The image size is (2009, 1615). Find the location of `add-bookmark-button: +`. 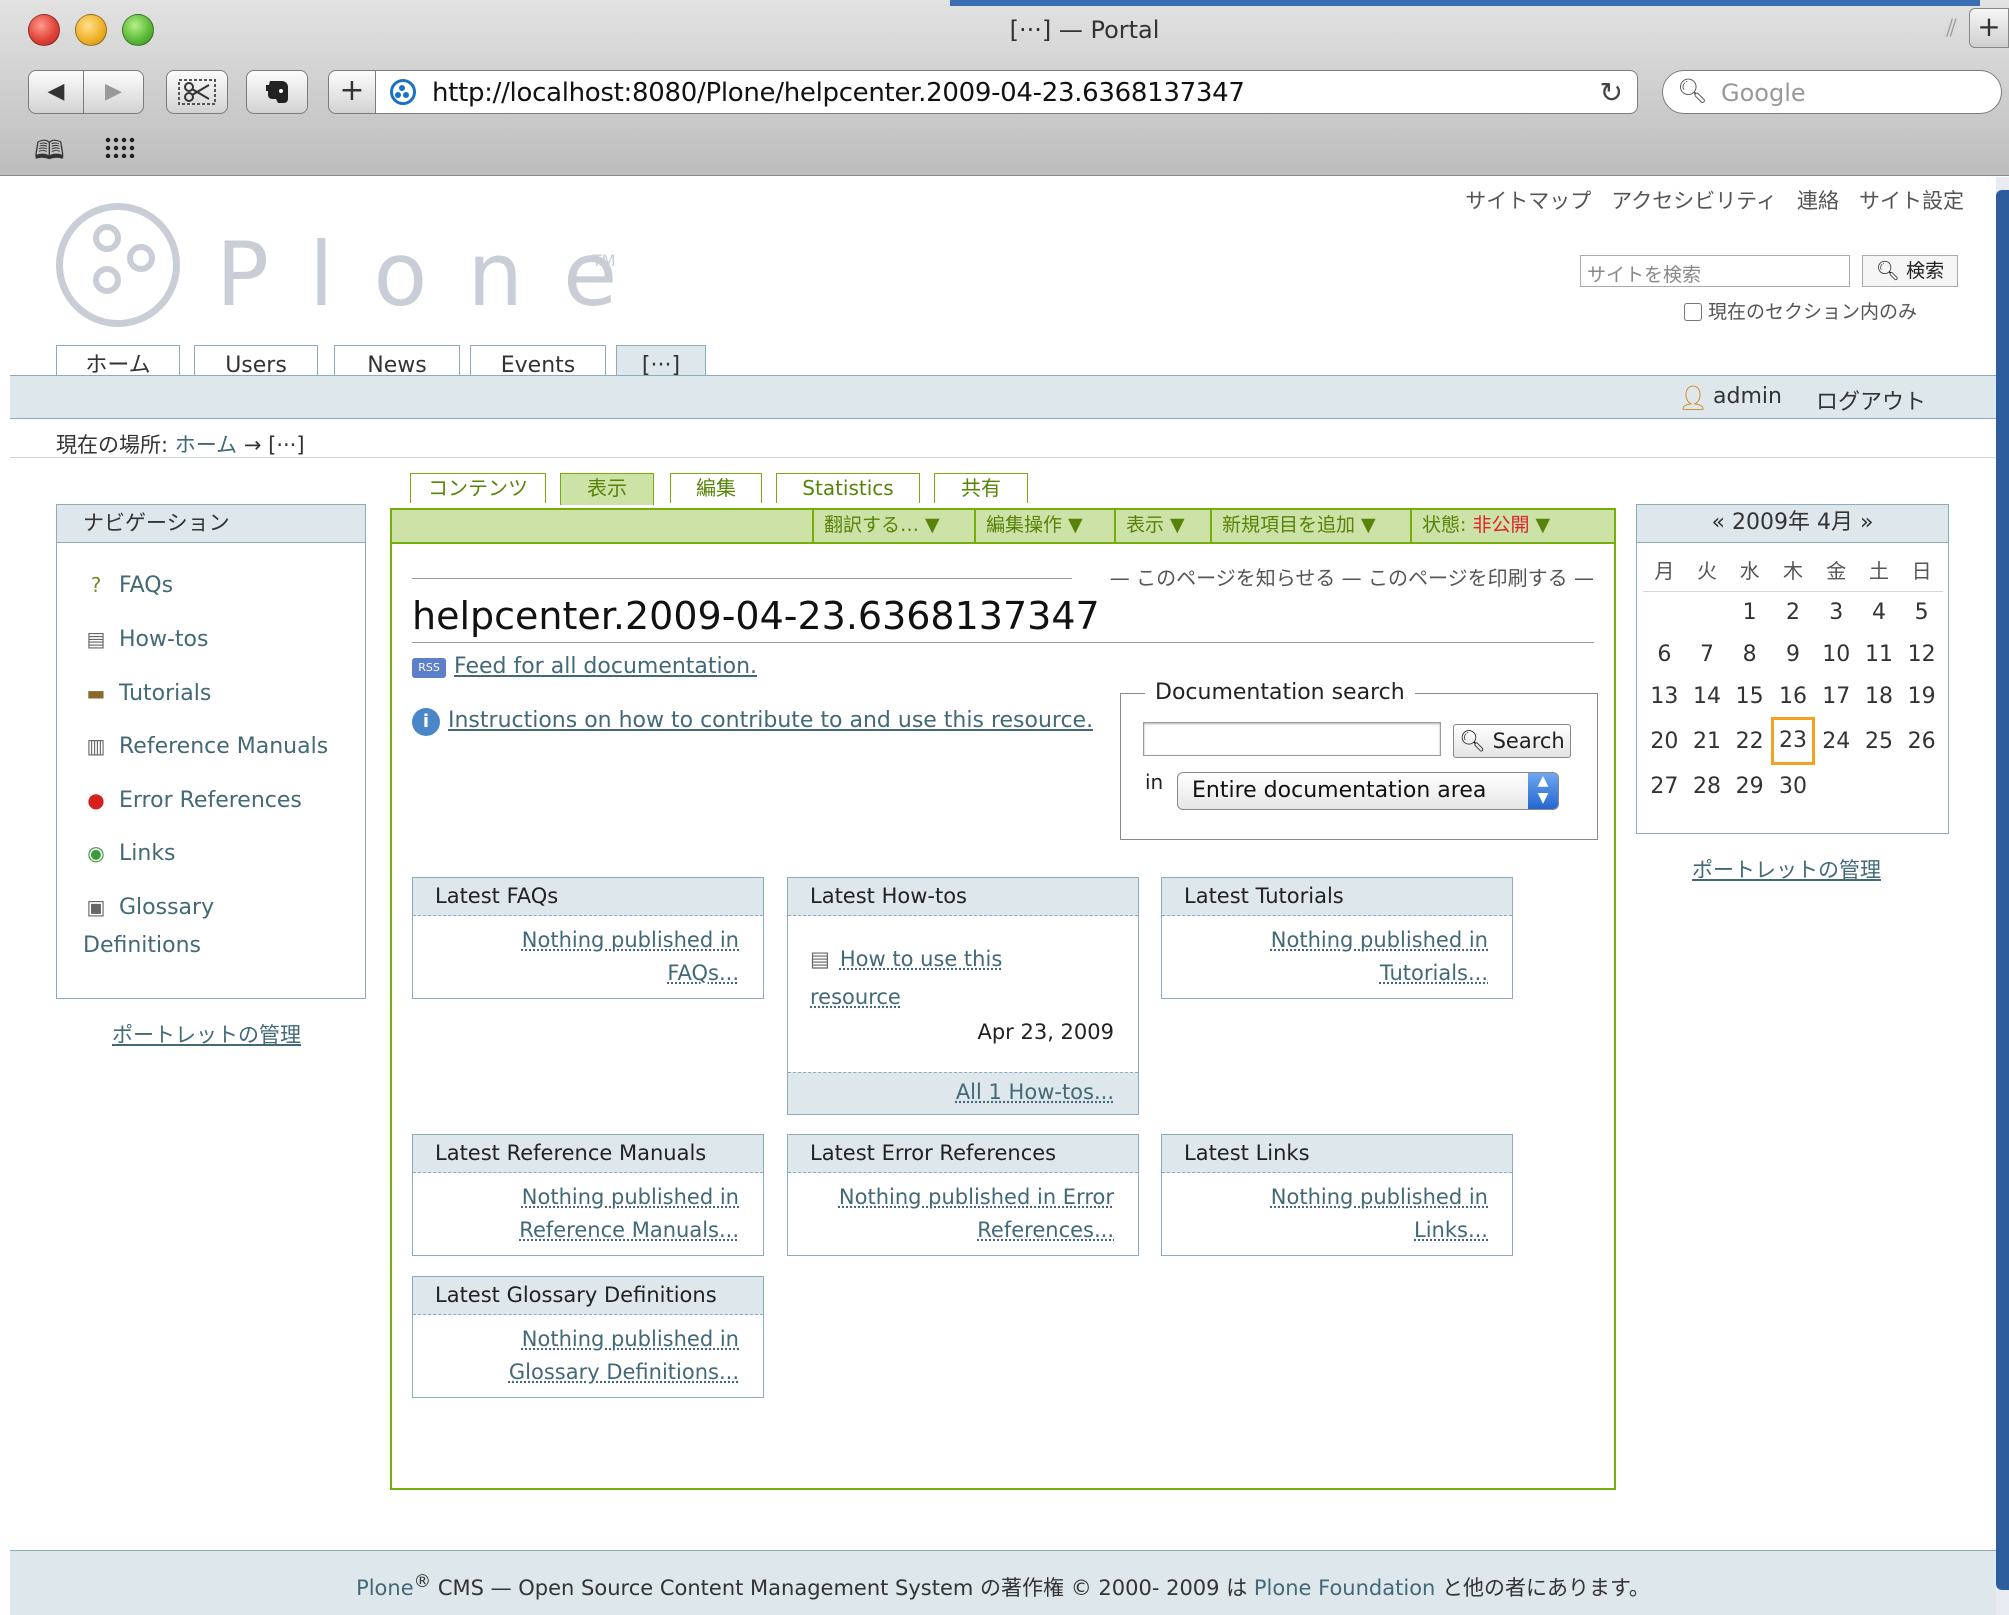

add-bookmark-button: + is located at coordinates (352, 92).